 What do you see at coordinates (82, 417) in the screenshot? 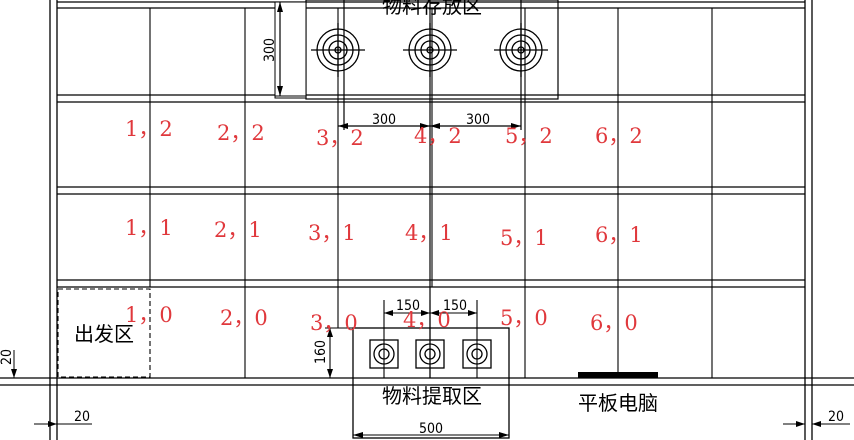
I see `left-horizontal-margin-value: 20` at bounding box center [82, 417].